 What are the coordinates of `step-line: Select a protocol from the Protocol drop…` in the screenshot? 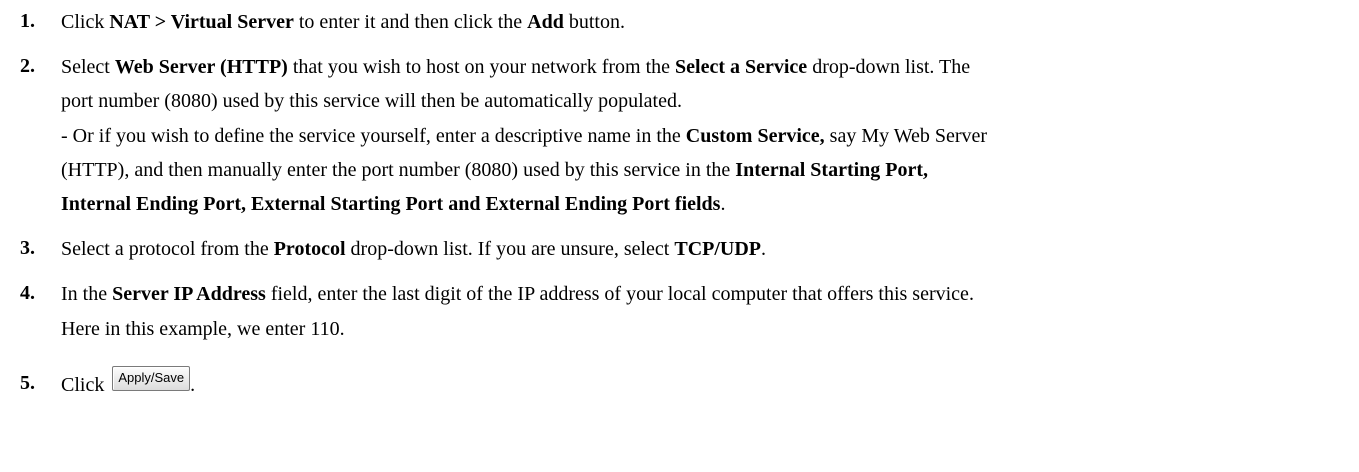 It's located at (413, 249).